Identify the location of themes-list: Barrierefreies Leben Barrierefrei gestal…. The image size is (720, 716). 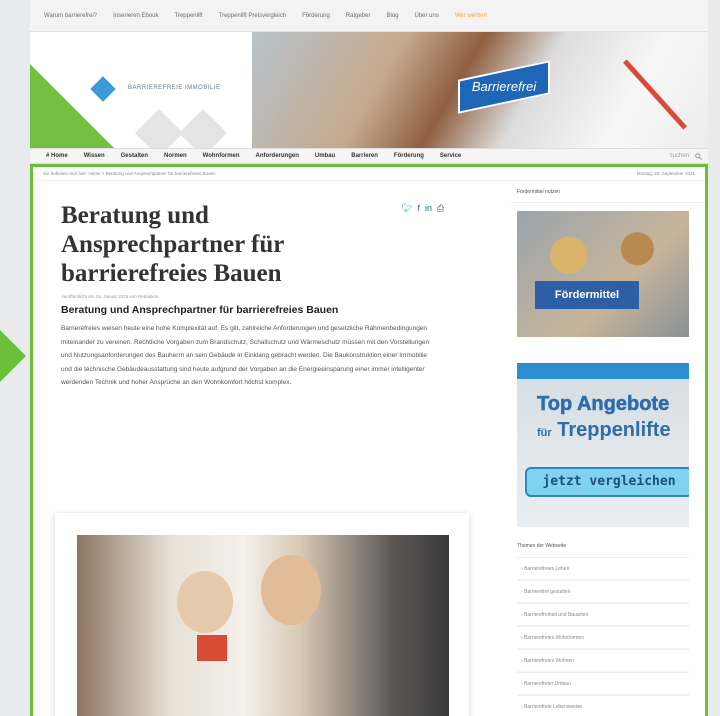
(608, 636).